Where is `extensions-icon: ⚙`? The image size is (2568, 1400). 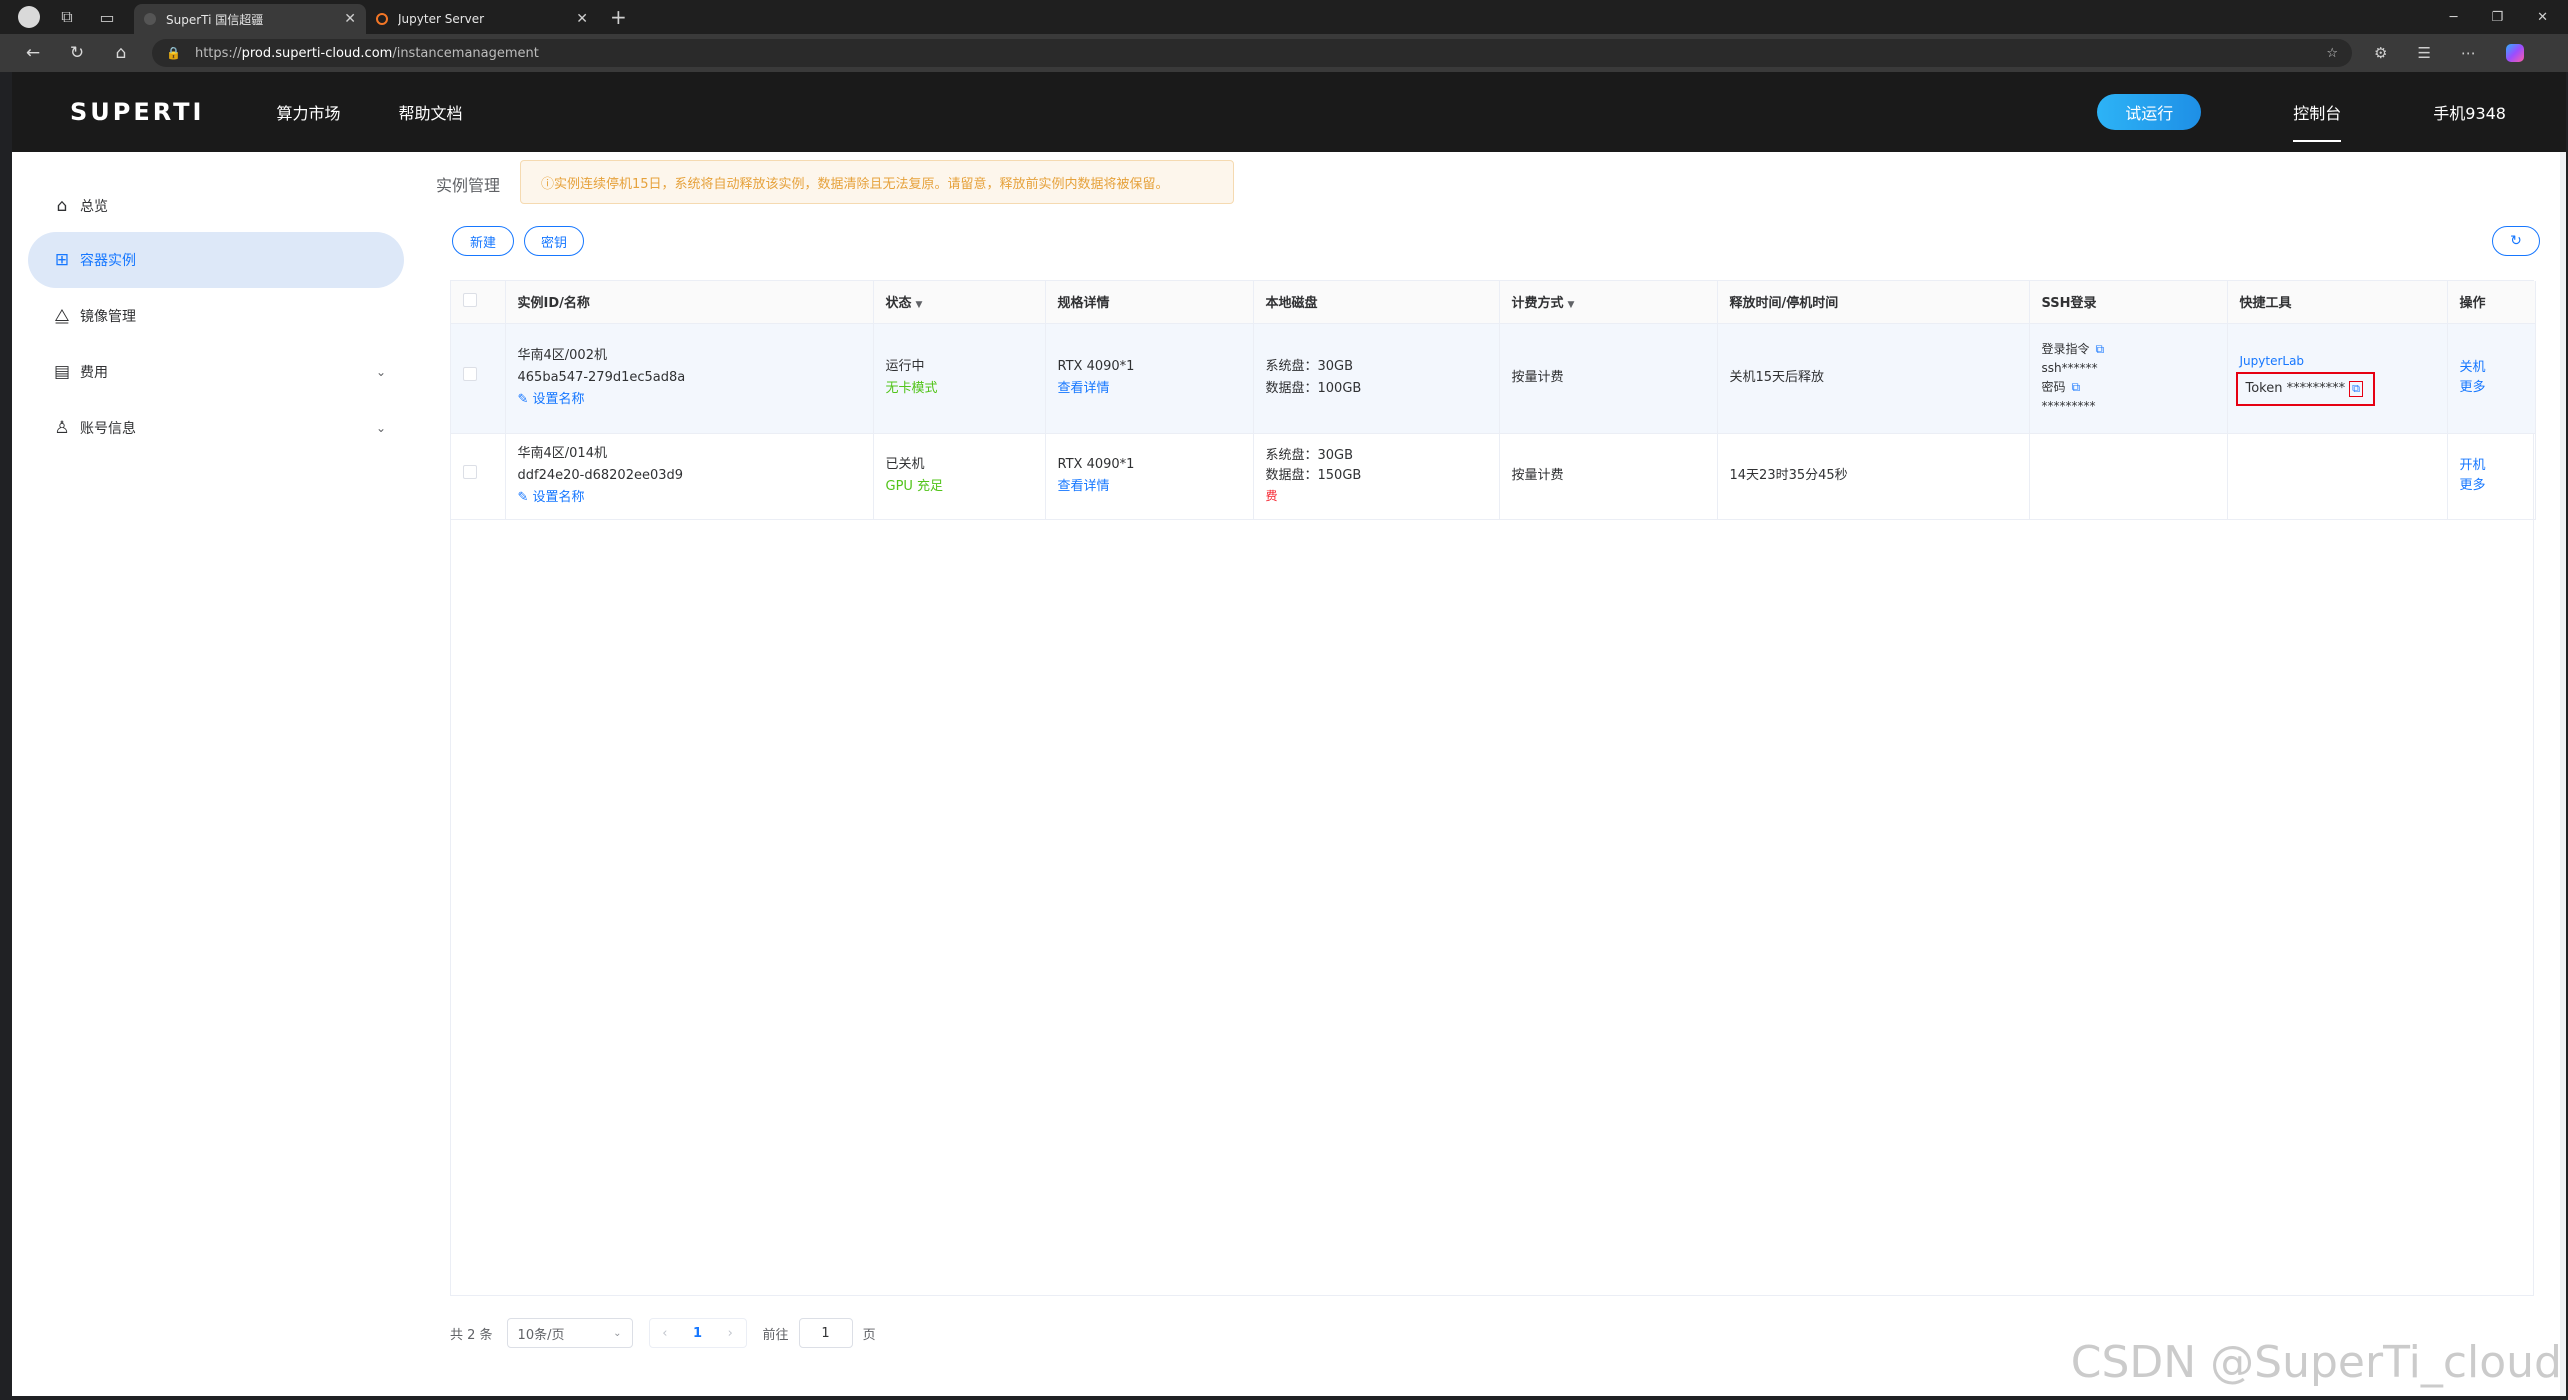 extensions-icon: ⚙ is located at coordinates (2380, 53).